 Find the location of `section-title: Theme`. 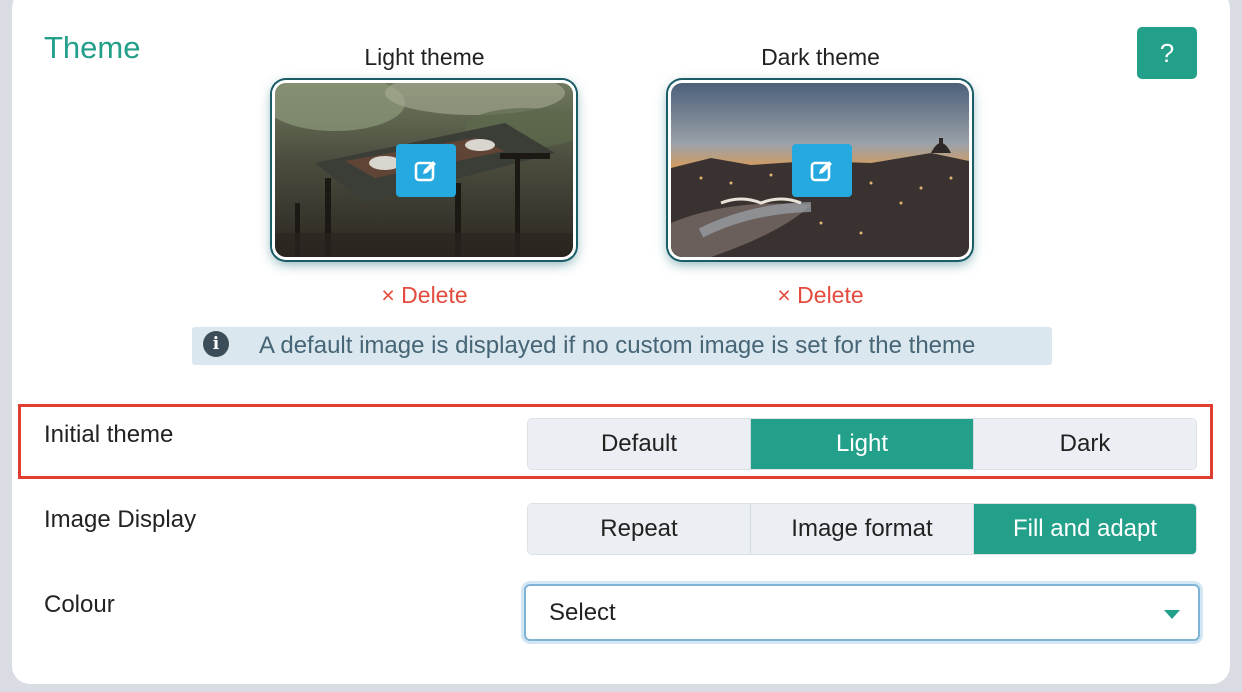

section-title: Theme is located at coordinates (92, 47).